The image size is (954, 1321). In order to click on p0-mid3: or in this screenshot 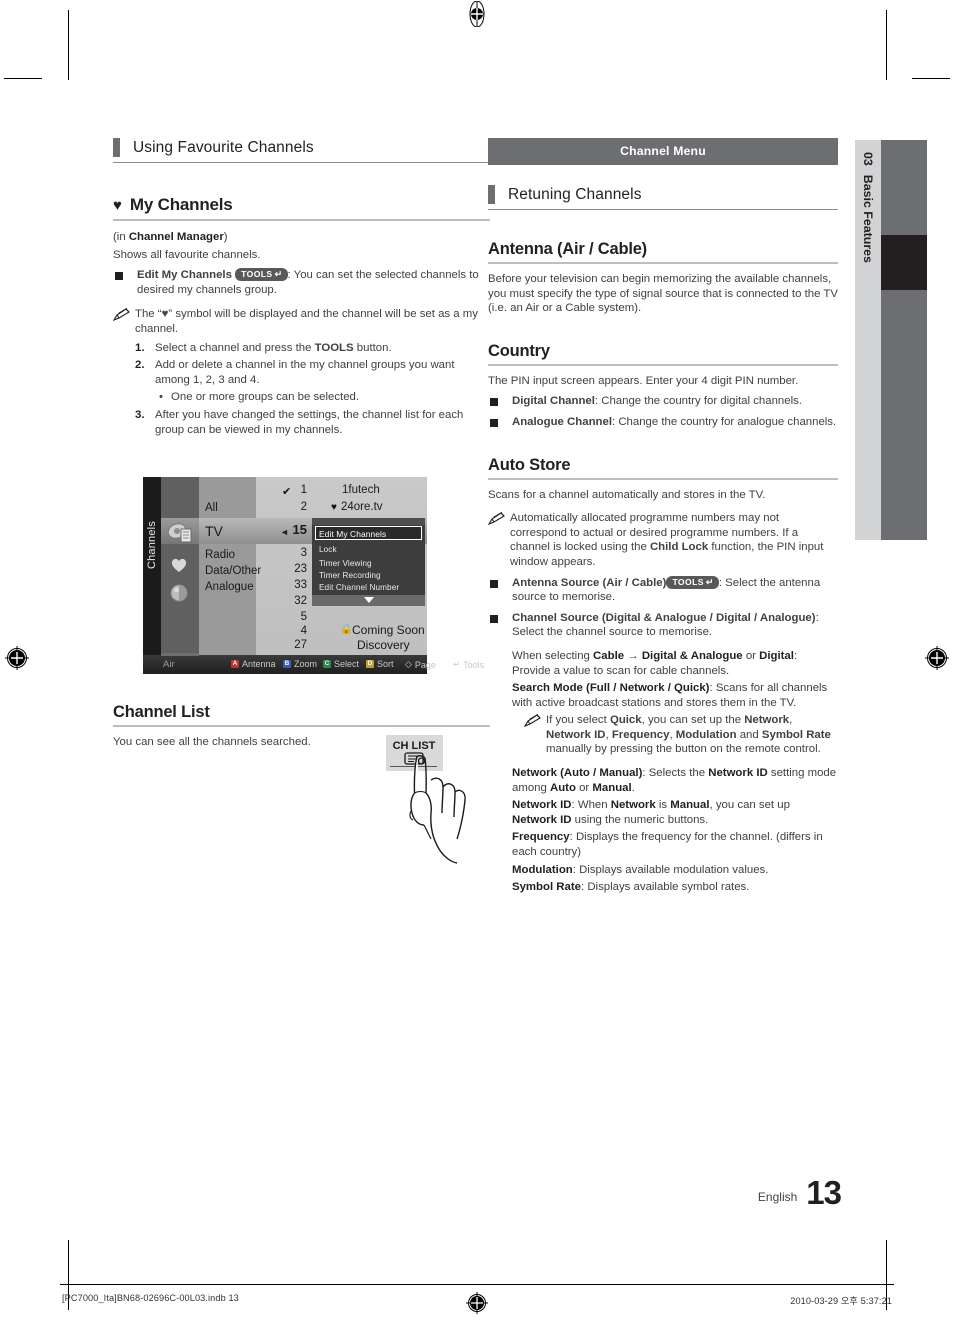, I will do `click(584, 787)`.